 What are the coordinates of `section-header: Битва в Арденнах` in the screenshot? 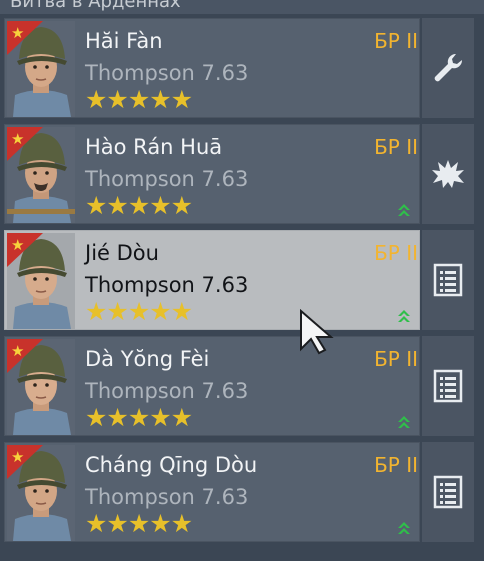 It's located at (242, 7).